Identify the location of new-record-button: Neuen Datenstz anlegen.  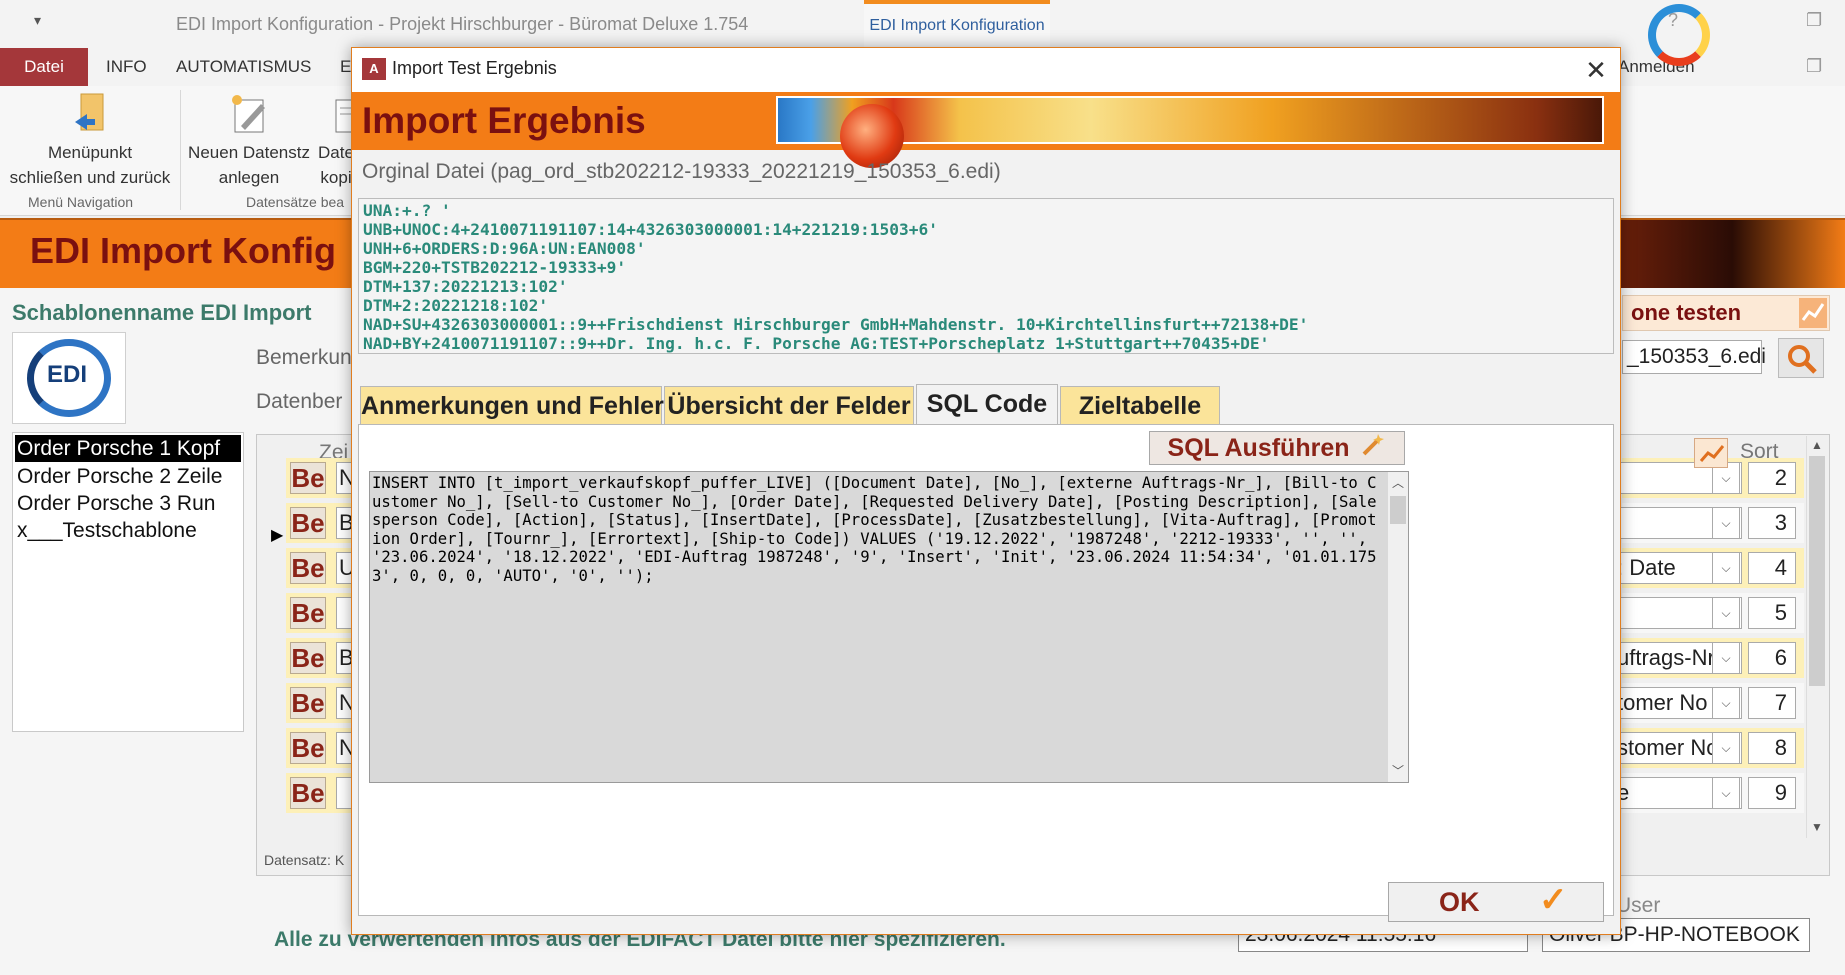
(249, 138).